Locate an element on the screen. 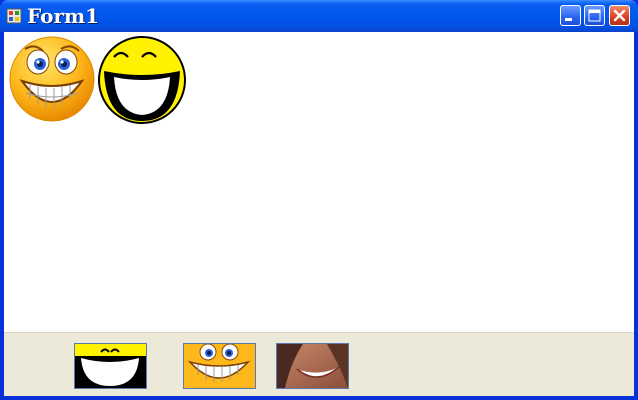 The image size is (638, 400). maximize-icon is located at coordinates (594, 15).